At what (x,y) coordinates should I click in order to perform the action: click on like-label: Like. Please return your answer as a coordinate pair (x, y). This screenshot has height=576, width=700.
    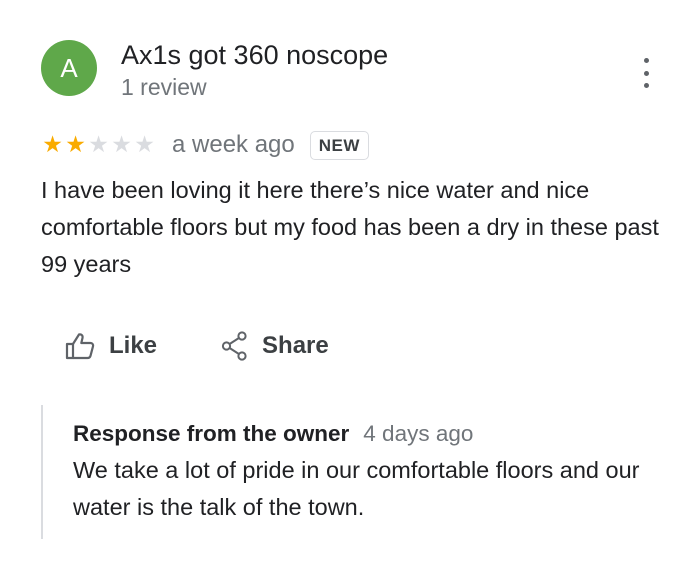
    Looking at the image, I should click on (133, 345).